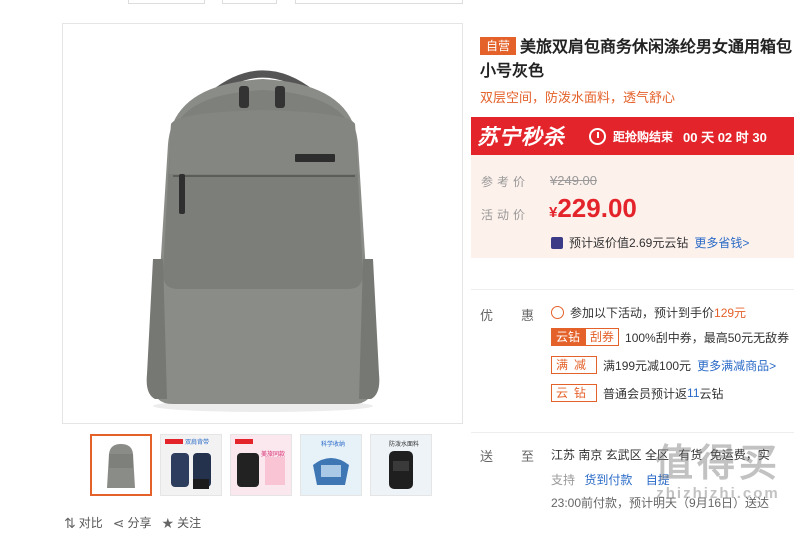 The height and width of the screenshot is (533, 794). Describe the element at coordinates (70, 522) in the screenshot. I see `compare-icon: ⇅` at that location.